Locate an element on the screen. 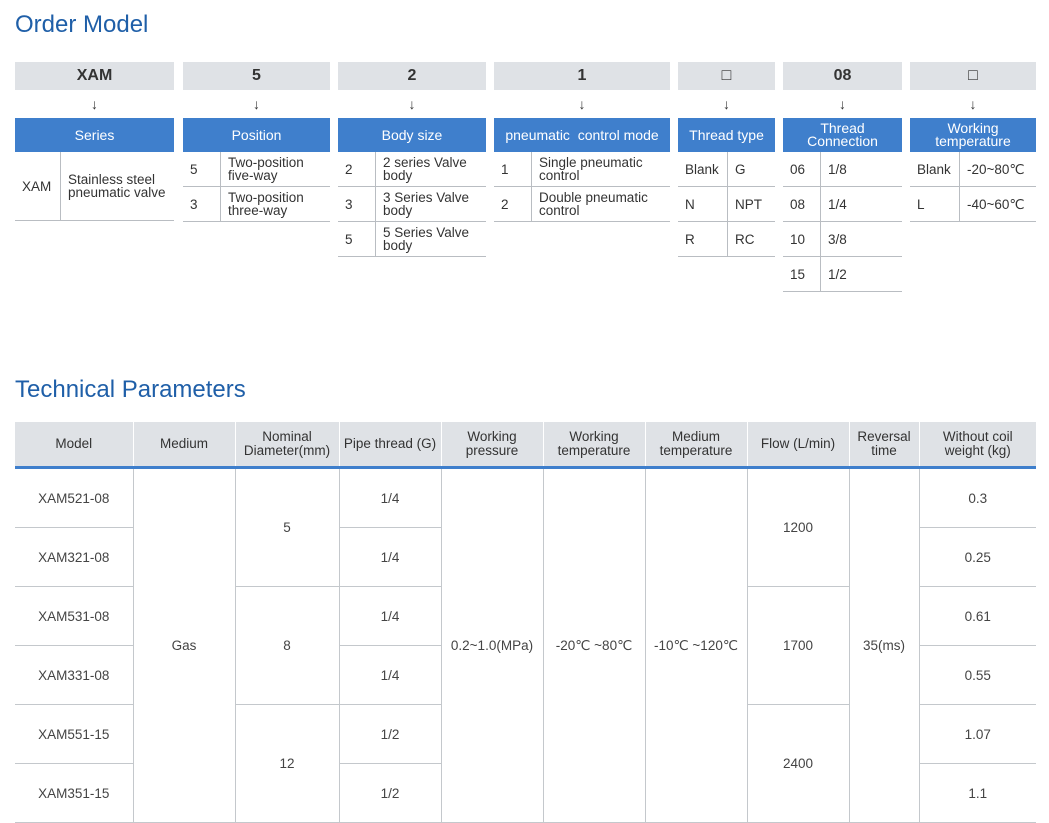  order-option-row: N NPT is located at coordinates (726, 204).